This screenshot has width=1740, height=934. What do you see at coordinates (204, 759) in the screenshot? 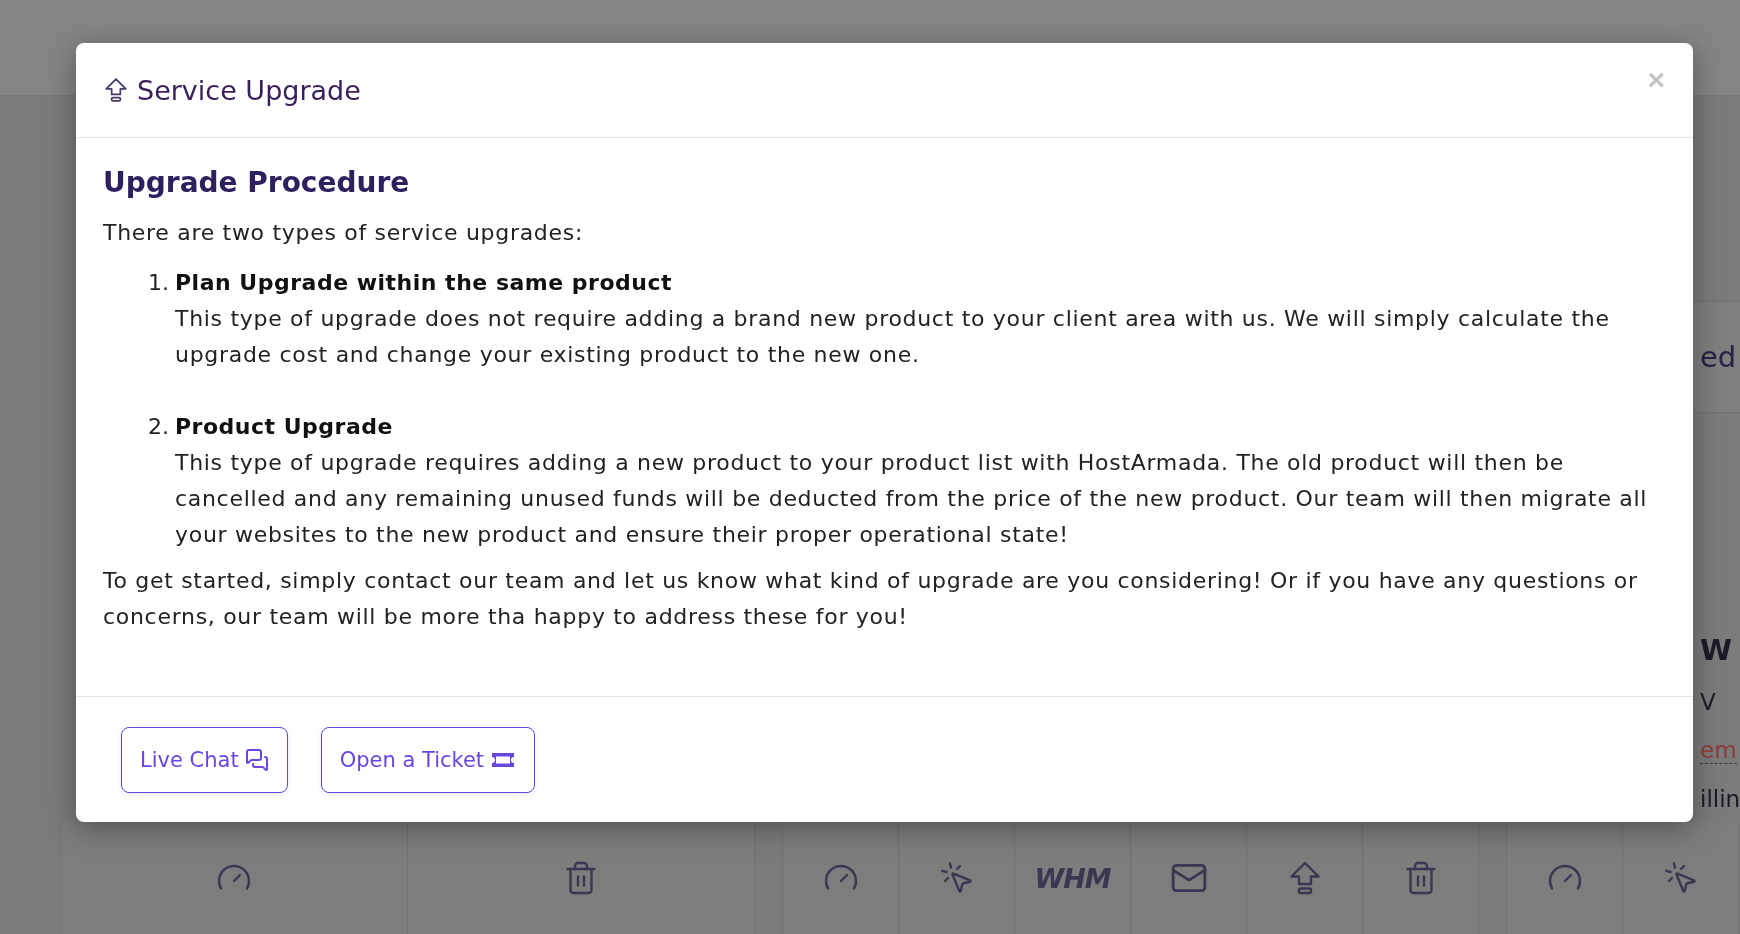
I see `live-chat-button: Live Chat` at bounding box center [204, 759].